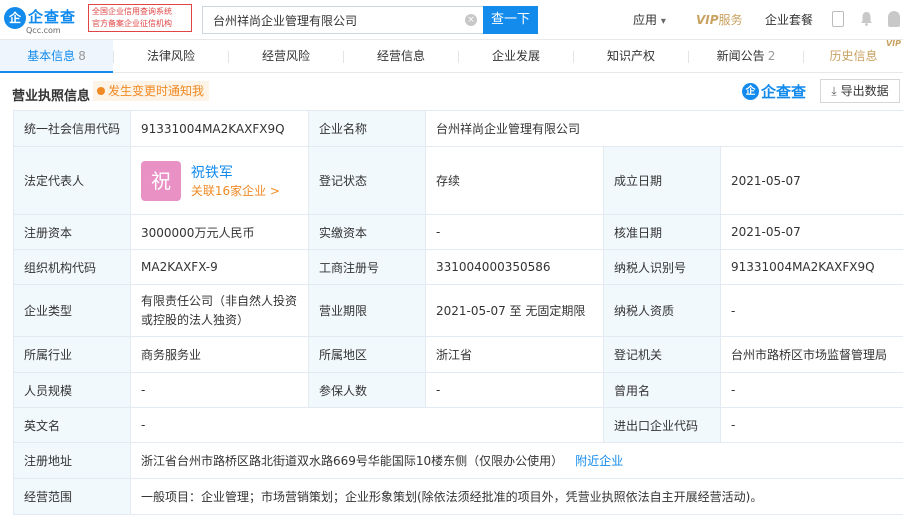 The height and width of the screenshot is (517, 903). I want to click on english-name-value: -, so click(367, 425).